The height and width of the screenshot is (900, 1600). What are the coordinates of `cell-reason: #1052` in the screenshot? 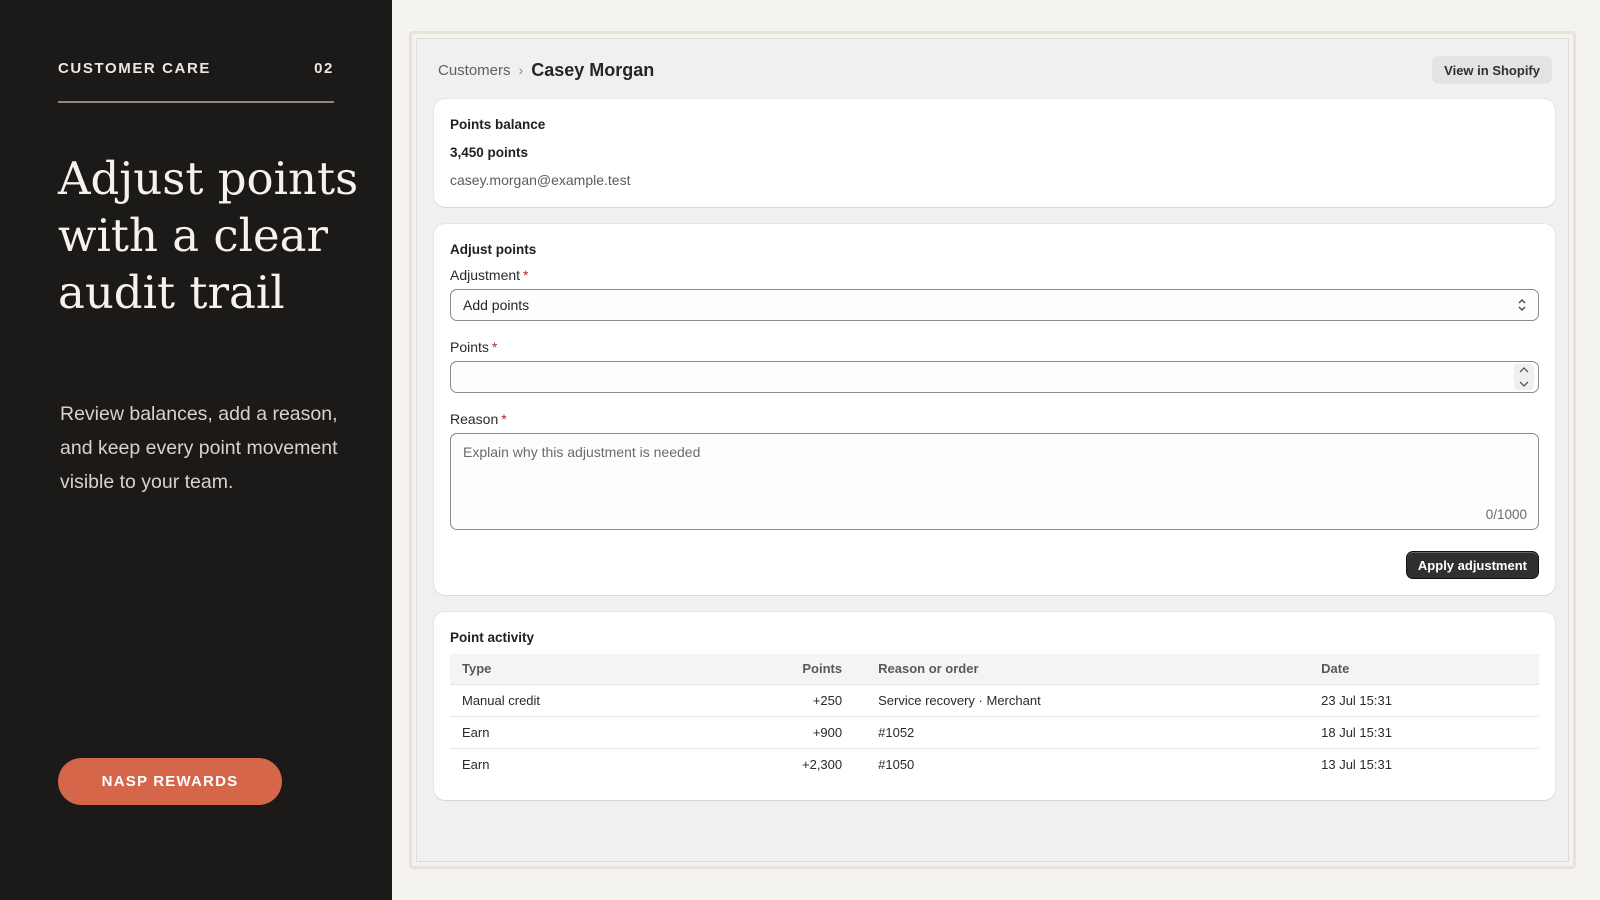 It's located at (1082, 732).